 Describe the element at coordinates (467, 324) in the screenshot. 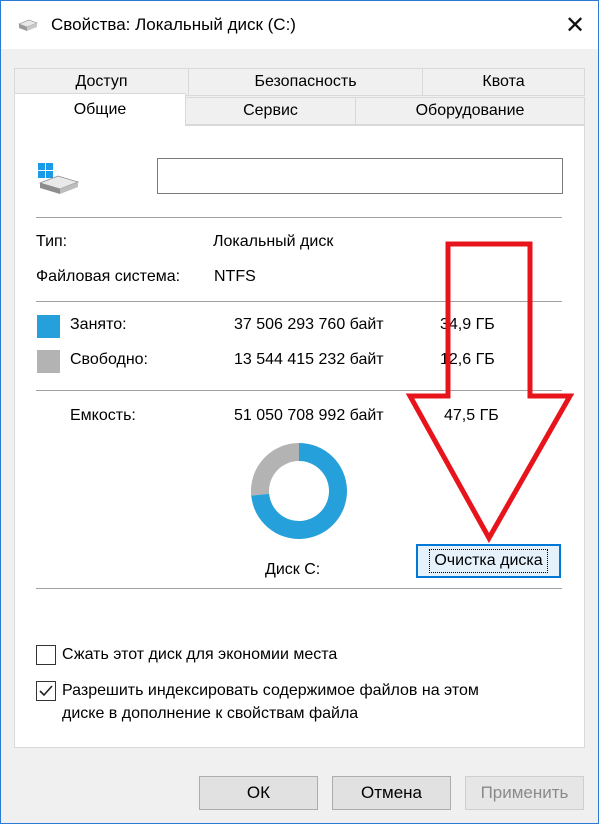

I see `used-gb: 34,9 ГБ` at that location.